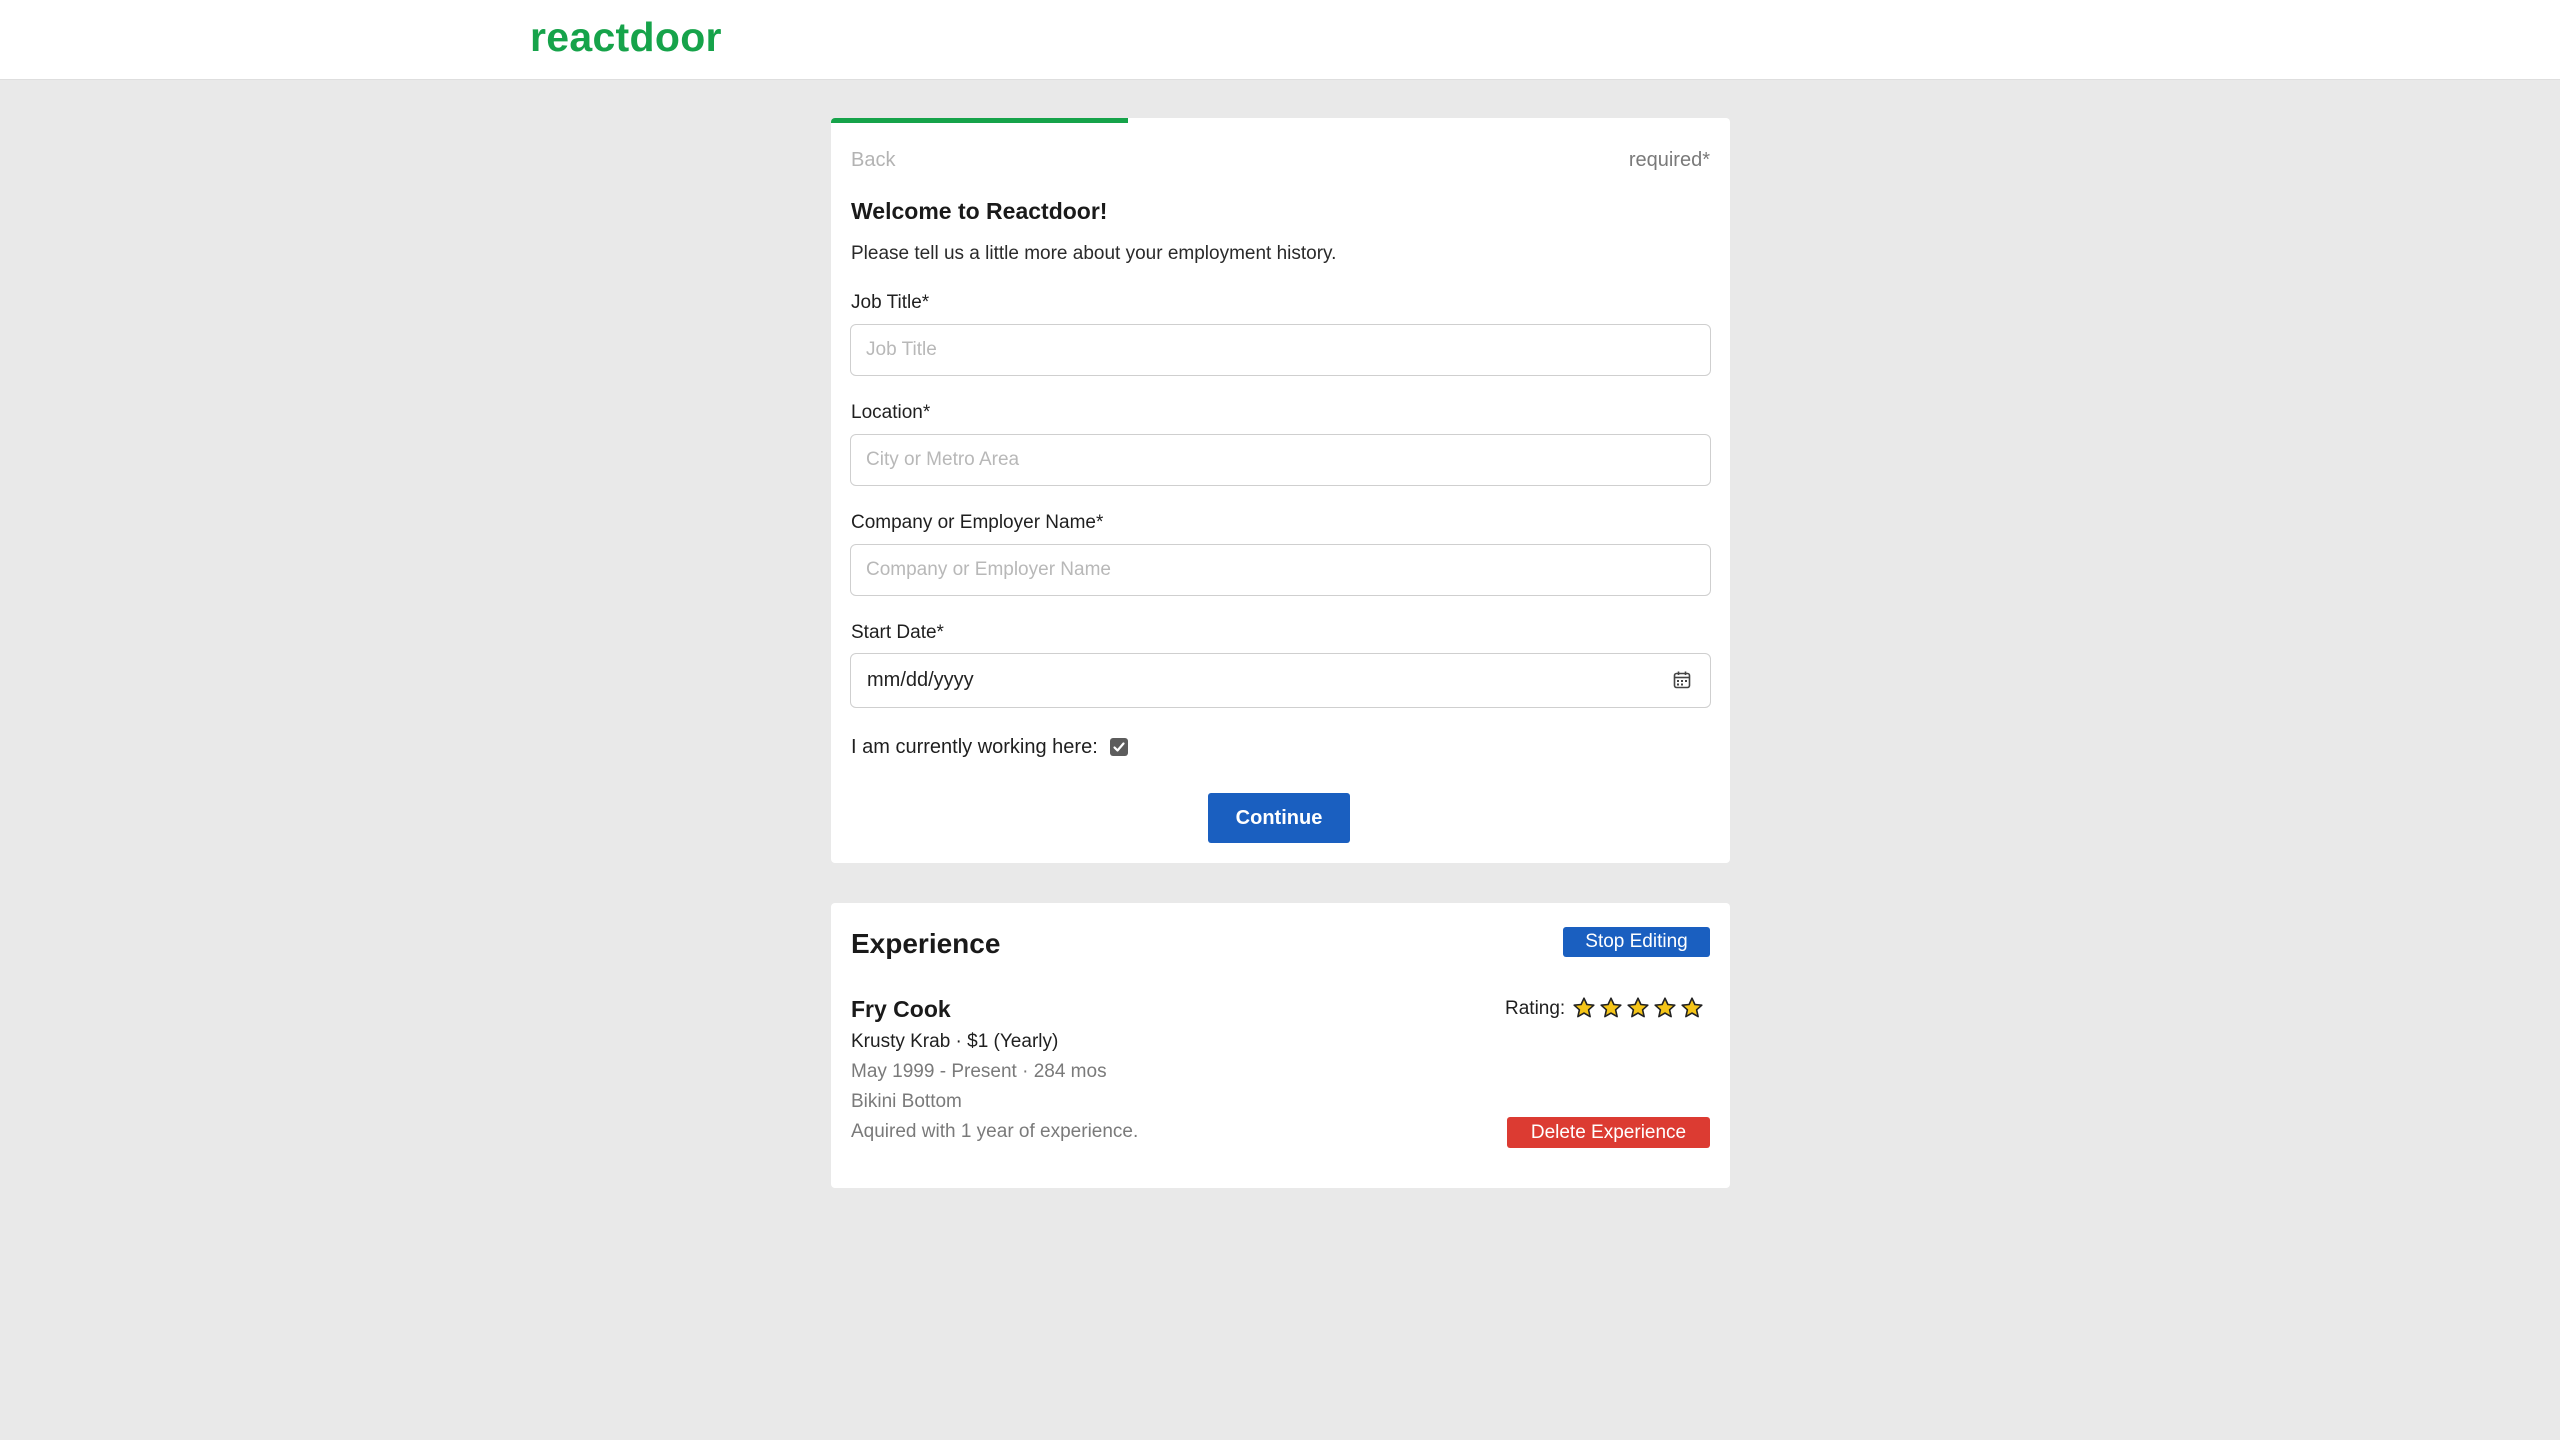 The height and width of the screenshot is (1440, 2560). I want to click on start-date-value: mm/dd/yyyy, so click(920, 680).